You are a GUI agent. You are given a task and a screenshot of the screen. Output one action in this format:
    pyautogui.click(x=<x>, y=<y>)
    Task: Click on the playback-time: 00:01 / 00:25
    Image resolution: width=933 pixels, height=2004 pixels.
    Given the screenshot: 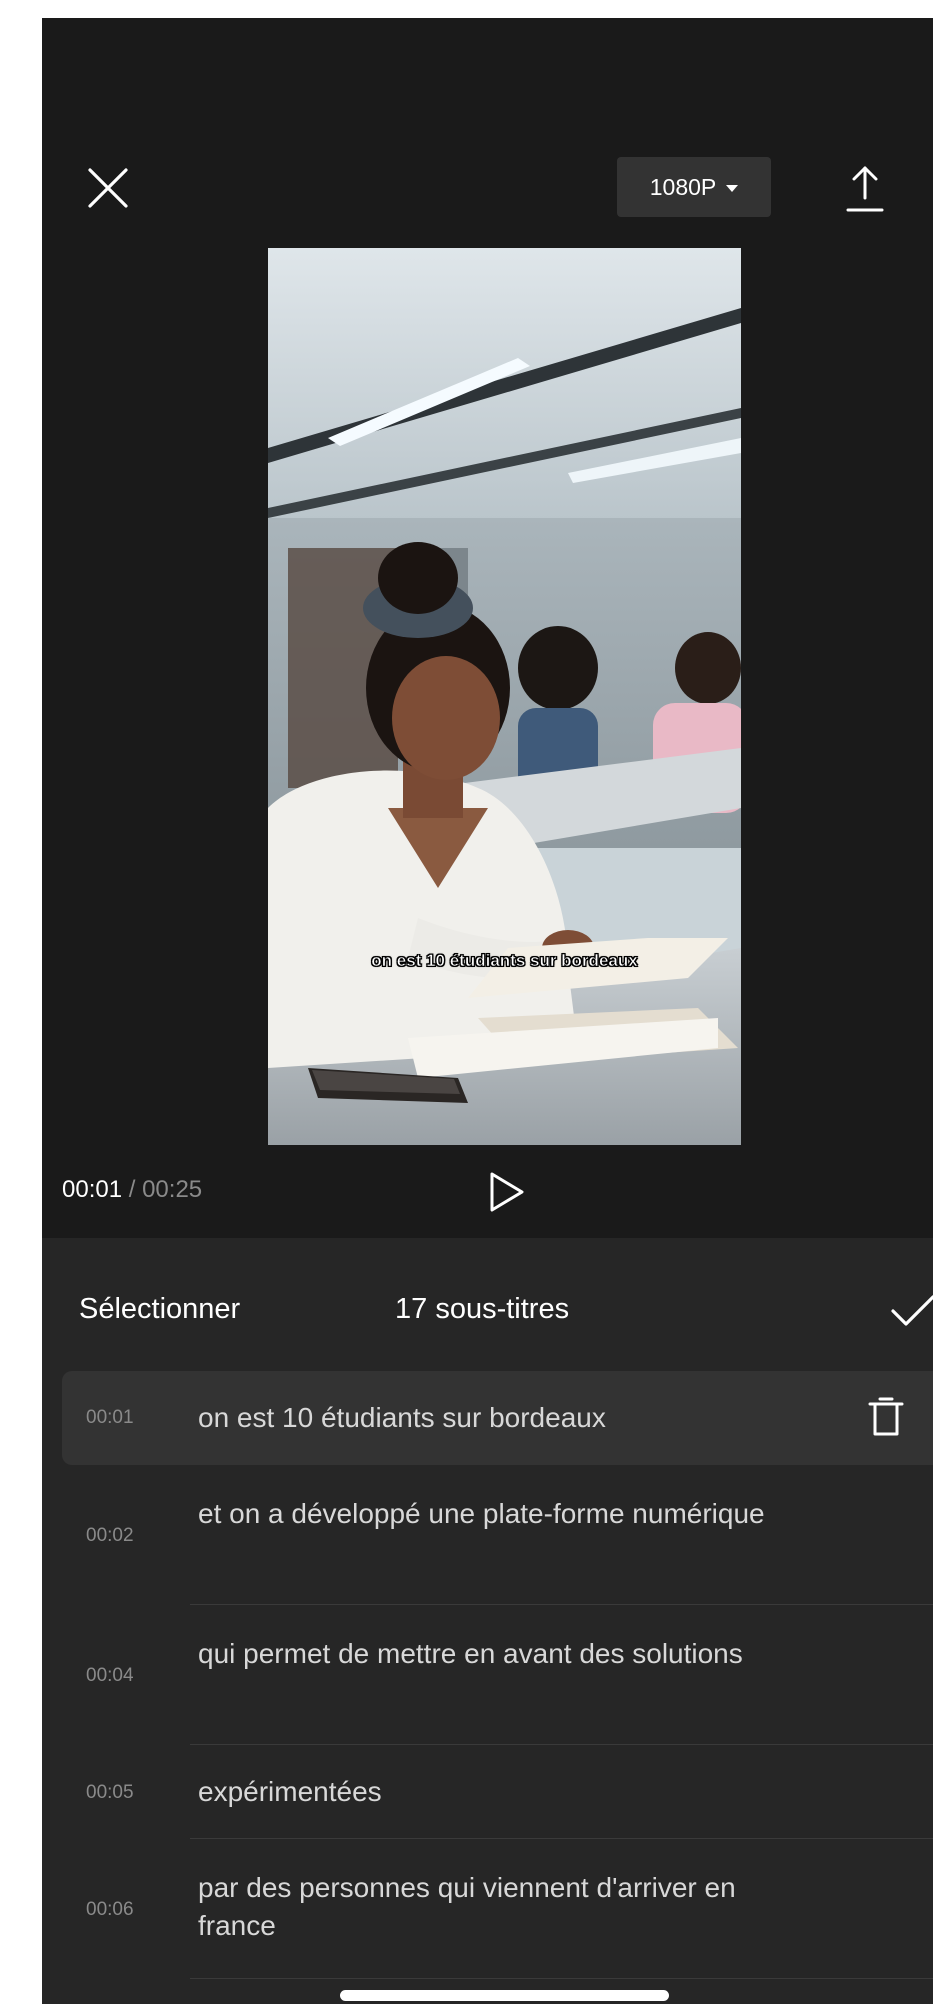 What is the action you would take?
    pyautogui.click(x=132, y=1190)
    